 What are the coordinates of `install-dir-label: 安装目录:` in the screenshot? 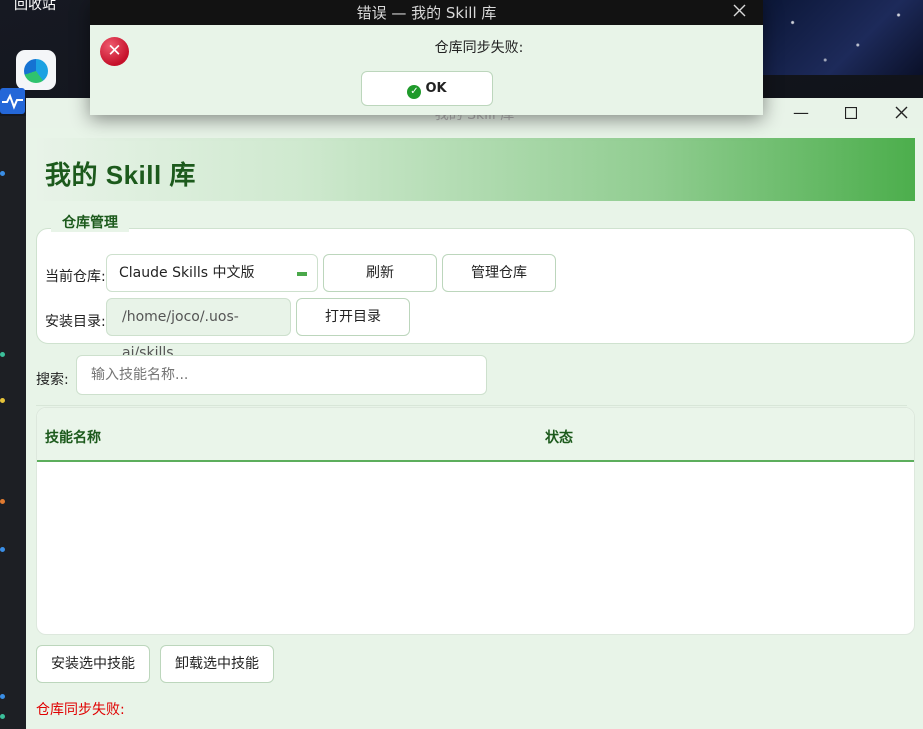 It's located at (75, 322).